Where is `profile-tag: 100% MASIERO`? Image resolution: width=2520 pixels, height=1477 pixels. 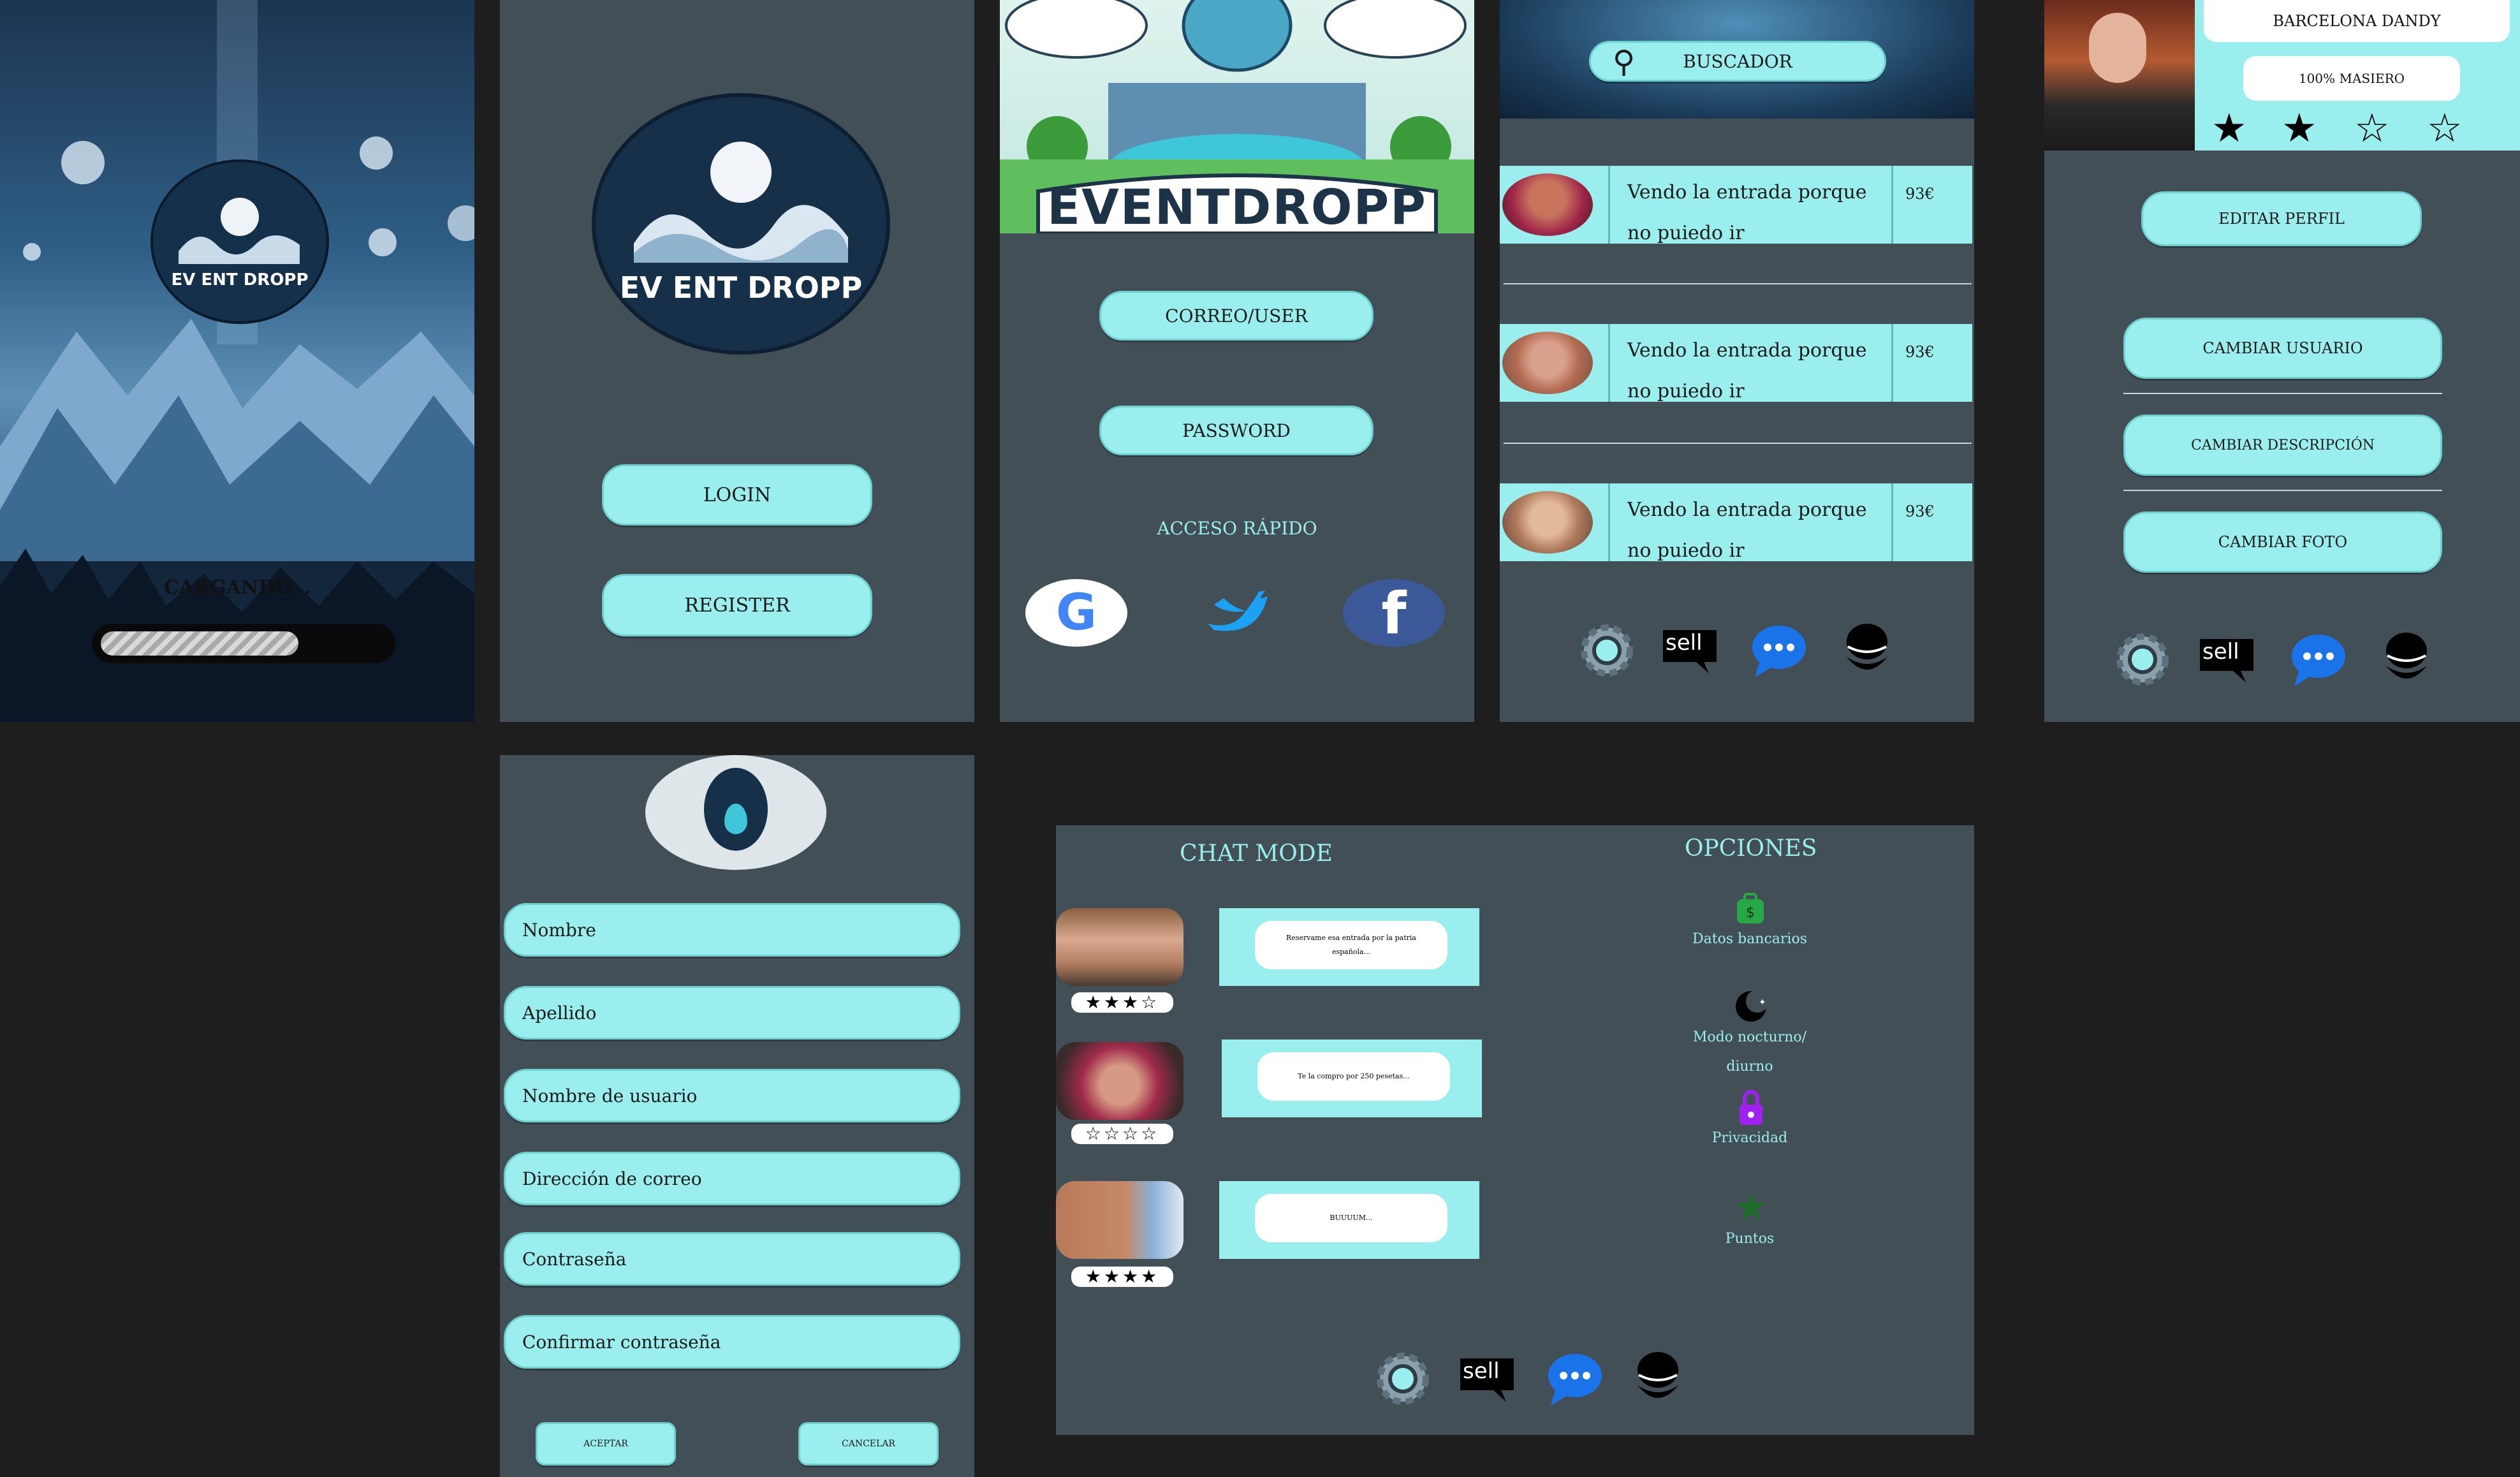 profile-tag: 100% MASIERO is located at coordinates (2351, 78).